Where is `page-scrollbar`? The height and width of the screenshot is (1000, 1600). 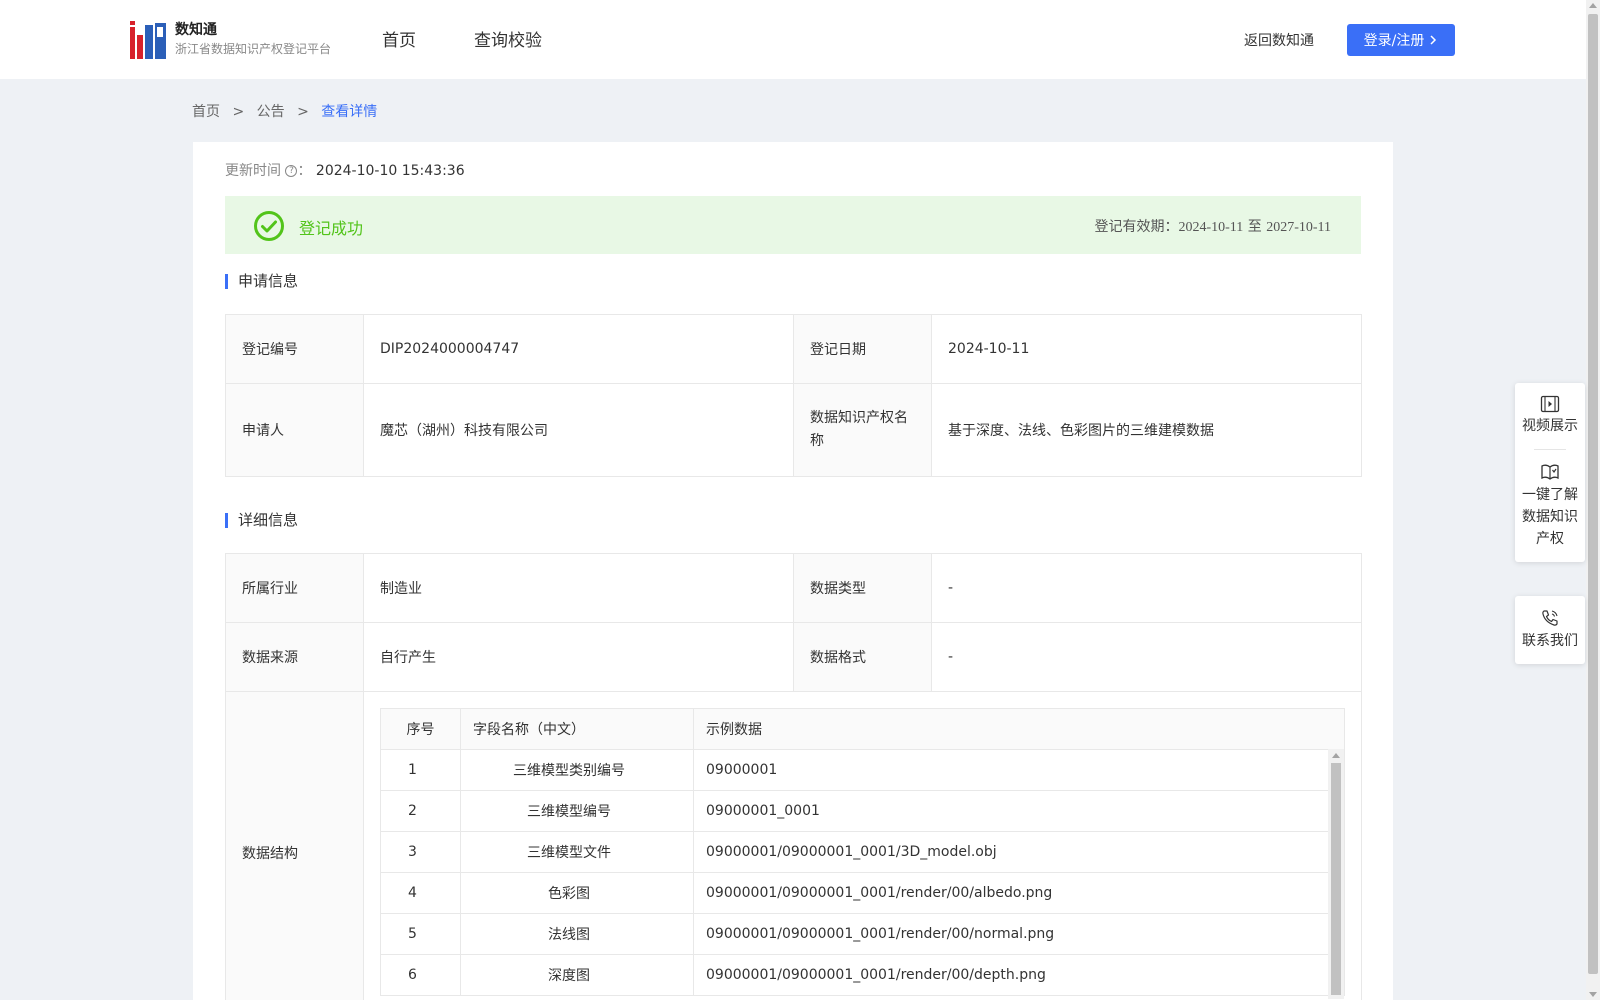
page-scrollbar is located at coordinates (1593, 500).